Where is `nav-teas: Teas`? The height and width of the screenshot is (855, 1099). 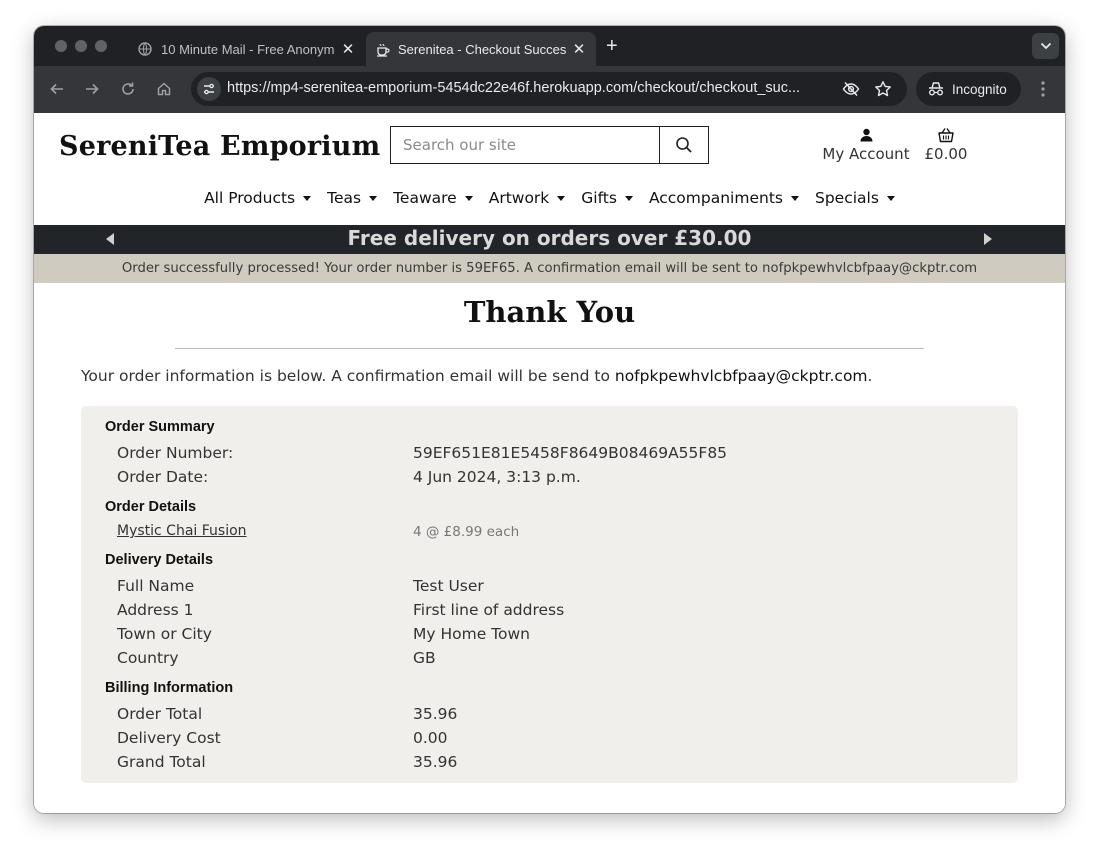 nav-teas: Teas is located at coordinates (352, 198).